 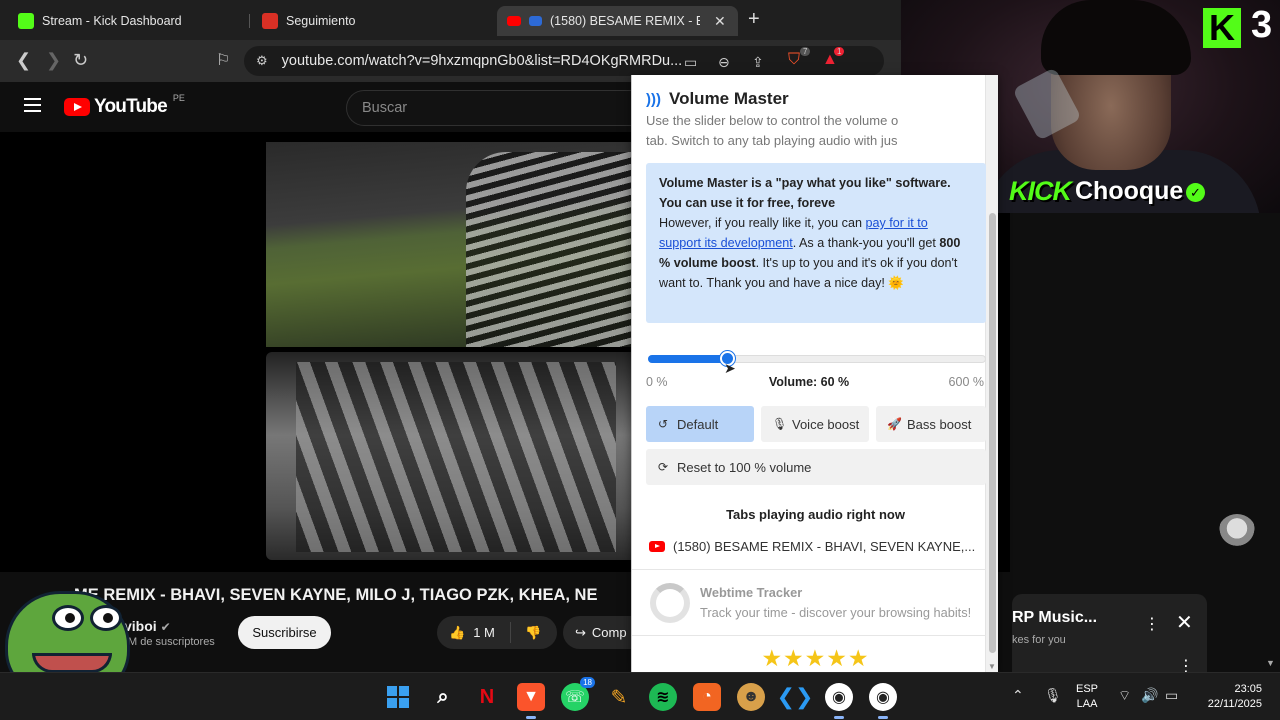 What do you see at coordinates (931, 424) in the screenshot?
I see `bass-boost-button: 🚀 Bass boost` at bounding box center [931, 424].